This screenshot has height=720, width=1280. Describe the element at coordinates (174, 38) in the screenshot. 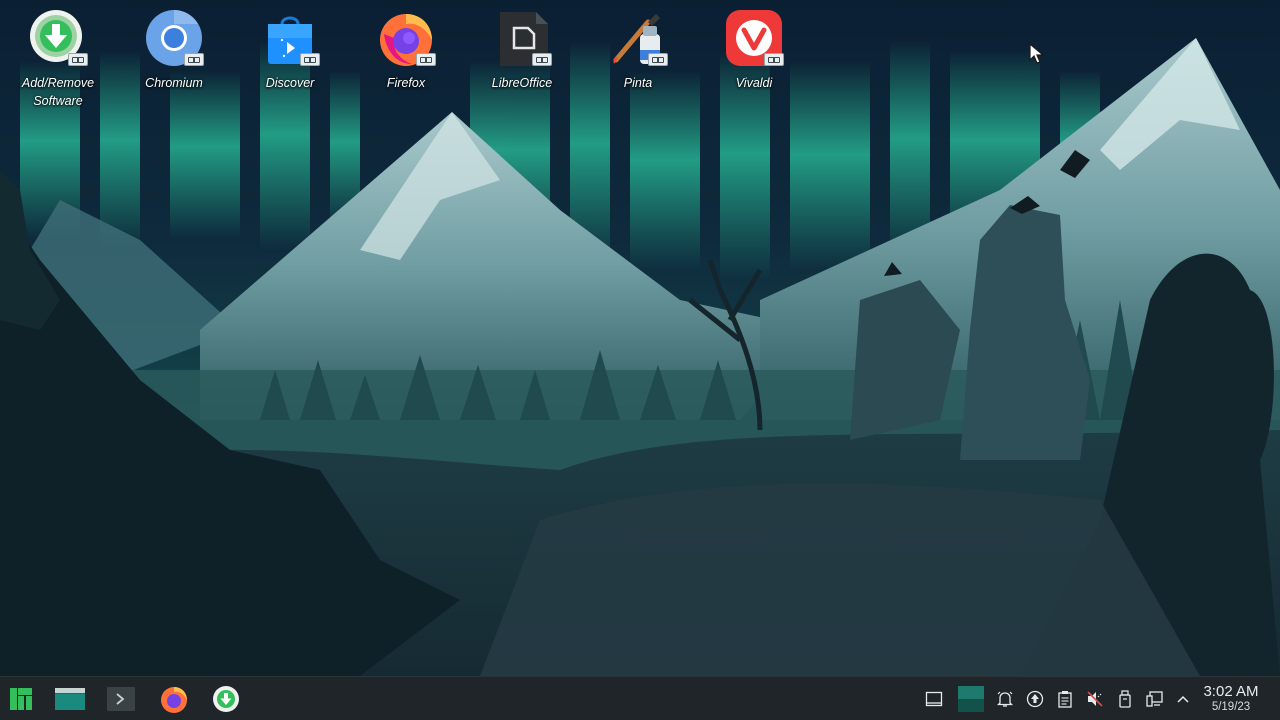

I see `chromium-icon` at that location.